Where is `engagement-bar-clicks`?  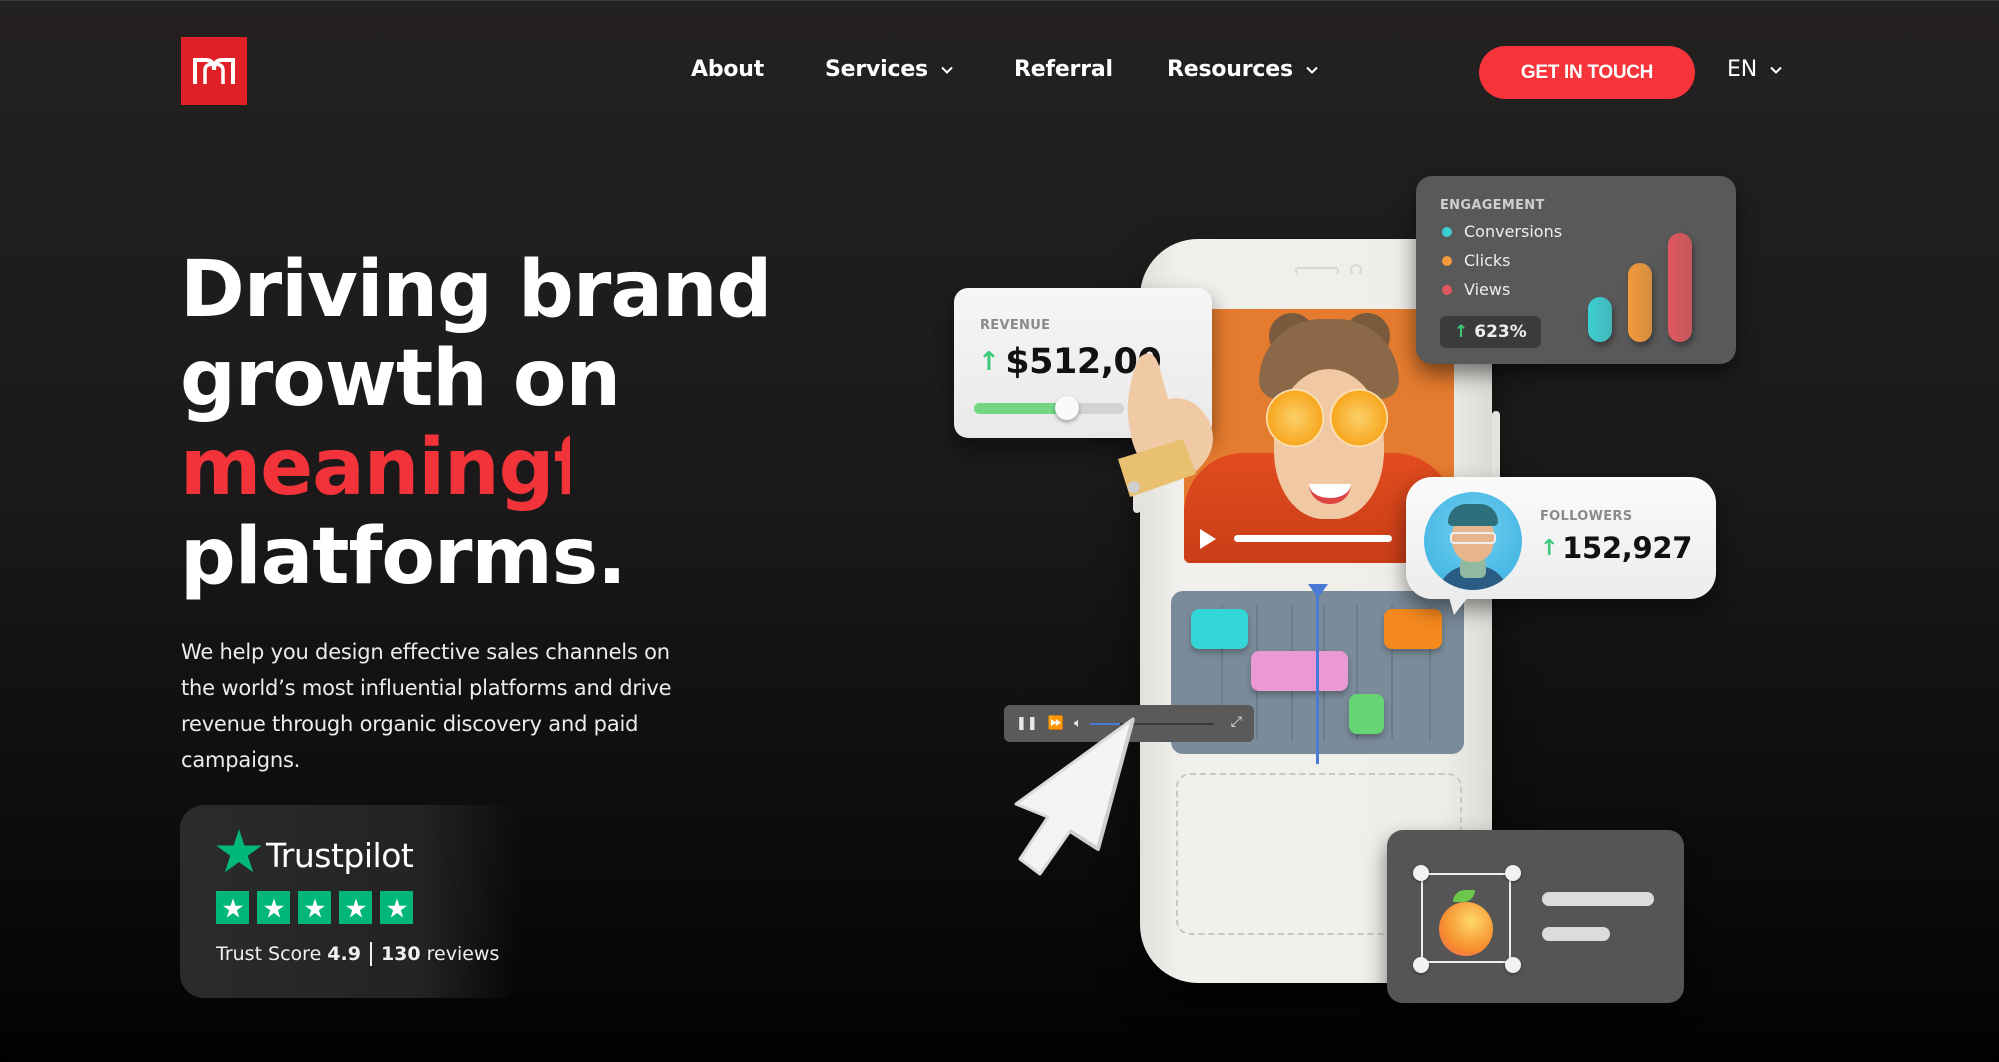
engagement-bar-clicks is located at coordinates (1640, 302).